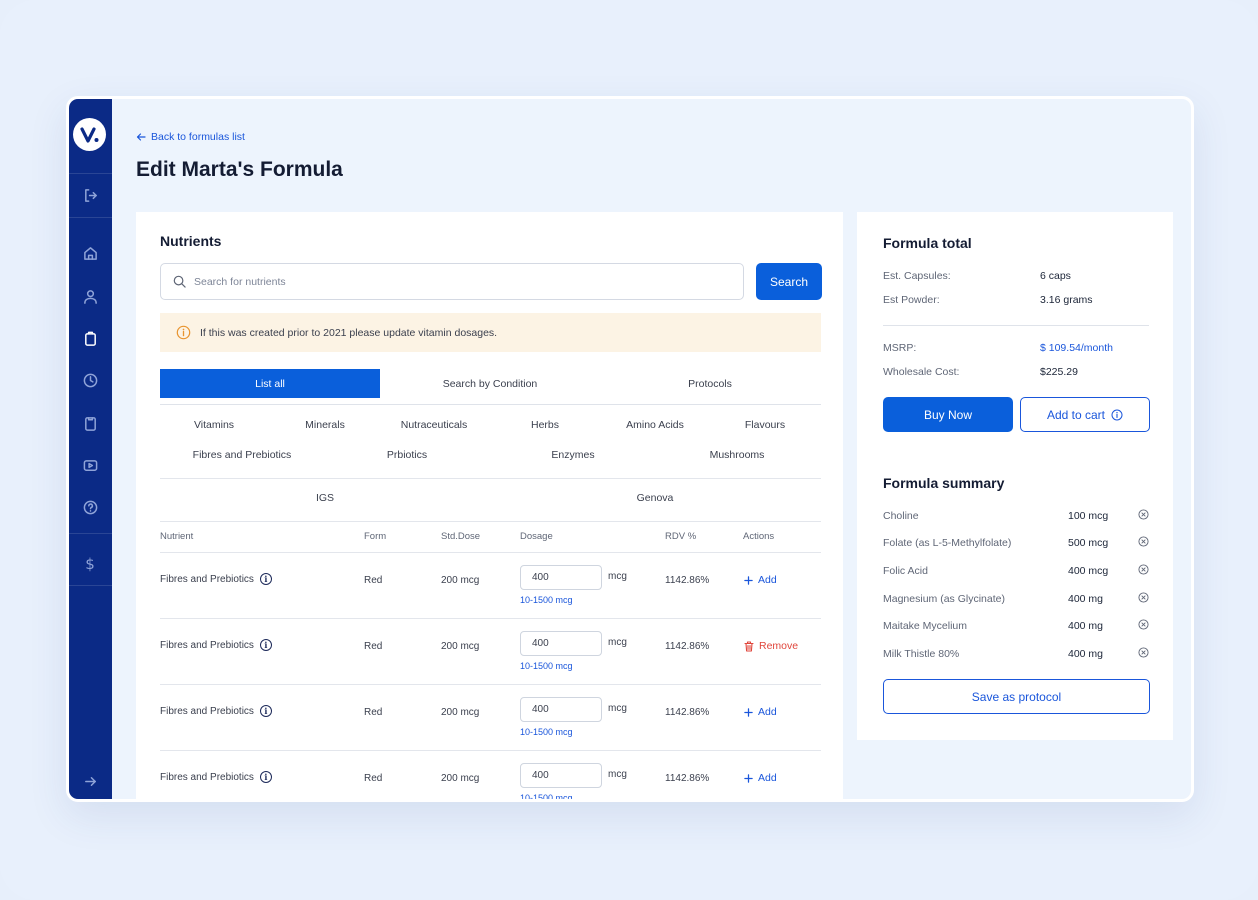  Describe the element at coordinates (141, 137) in the screenshot. I see `arrow-left-icon` at that location.